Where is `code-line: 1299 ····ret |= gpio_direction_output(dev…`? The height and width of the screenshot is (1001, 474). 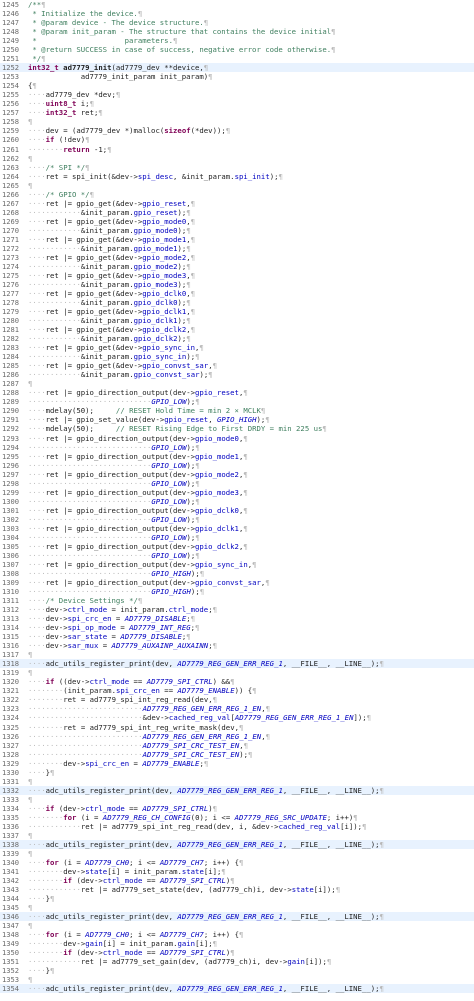 code-line: 1299 ····ret |= gpio_direction_output(dev… is located at coordinates (237, 492).